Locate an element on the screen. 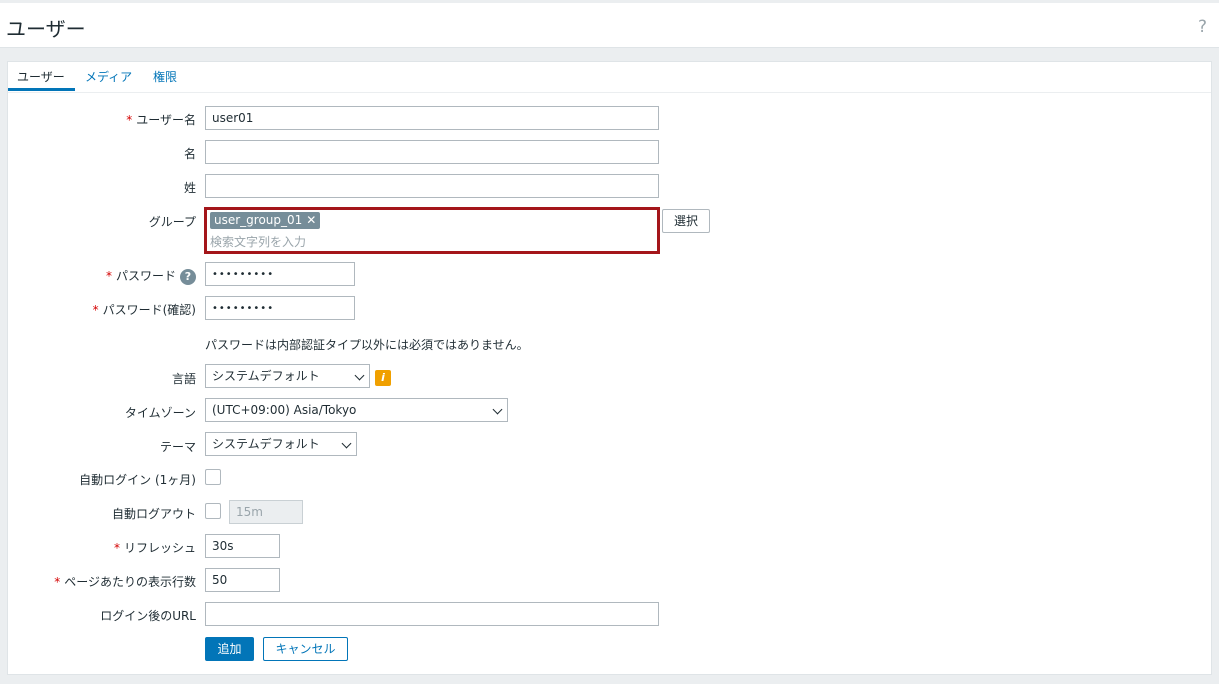 The image size is (1219, 684). group-chip: user_group_01 ✕ is located at coordinates (265, 220).